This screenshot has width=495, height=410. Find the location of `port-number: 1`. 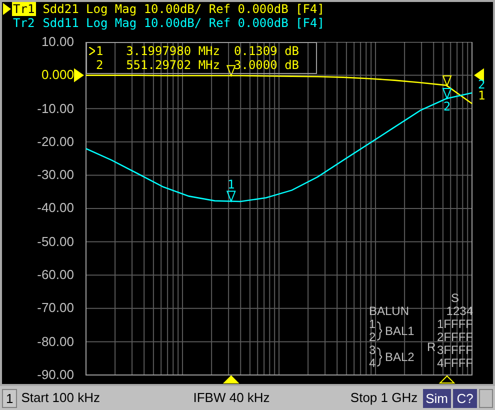

port-number: 1 is located at coordinates (373, 324).